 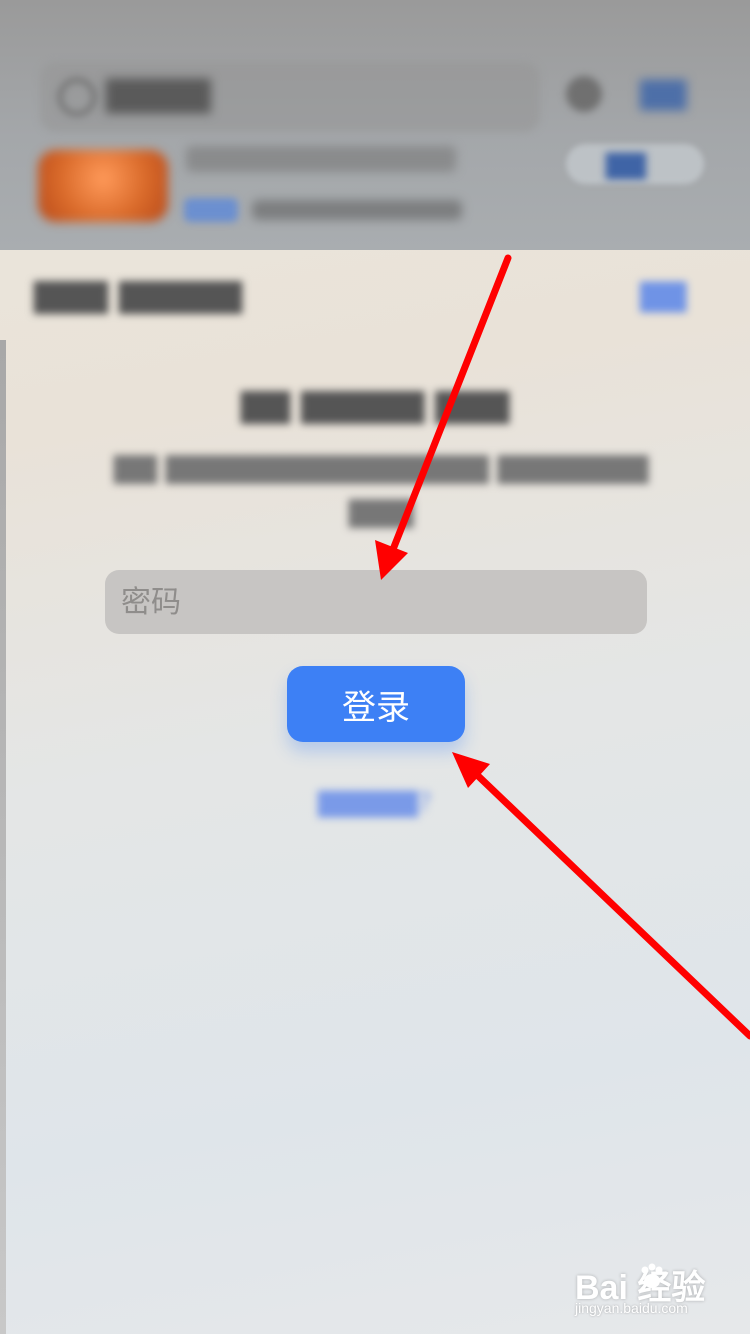 What do you see at coordinates (211, 210) in the screenshot?
I see `background-app-tag` at bounding box center [211, 210].